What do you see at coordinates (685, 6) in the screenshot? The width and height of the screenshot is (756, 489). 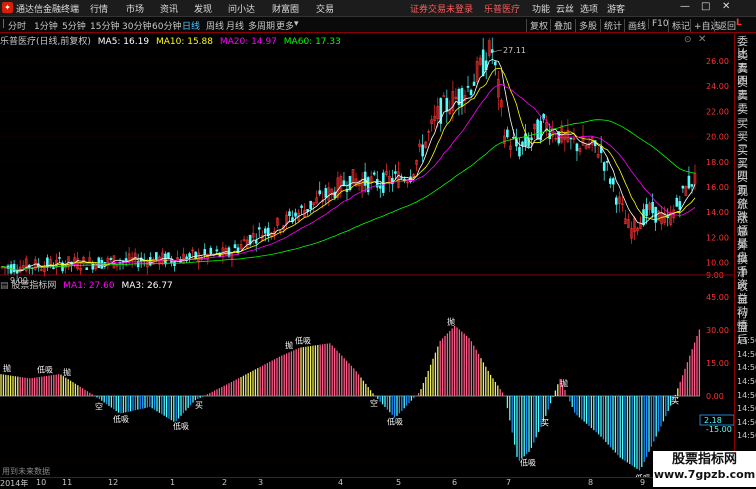 I see `minimize-icon: —` at bounding box center [685, 6].